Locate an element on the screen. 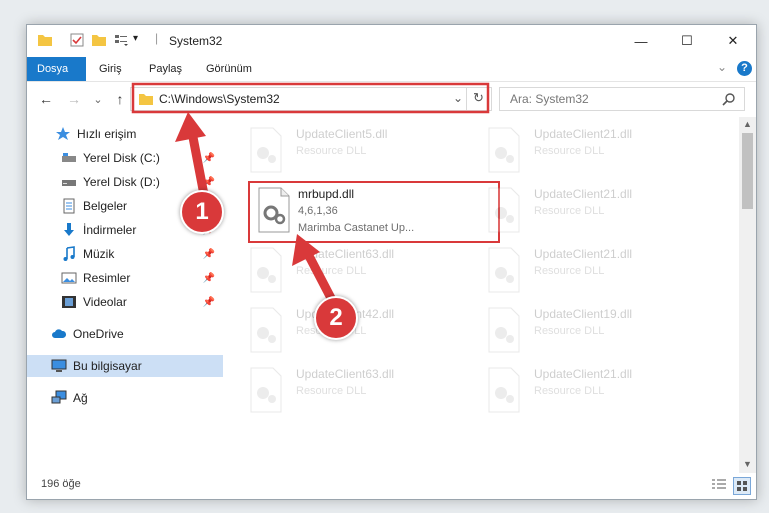  maximize-button: ☐ is located at coordinates (687, 41).